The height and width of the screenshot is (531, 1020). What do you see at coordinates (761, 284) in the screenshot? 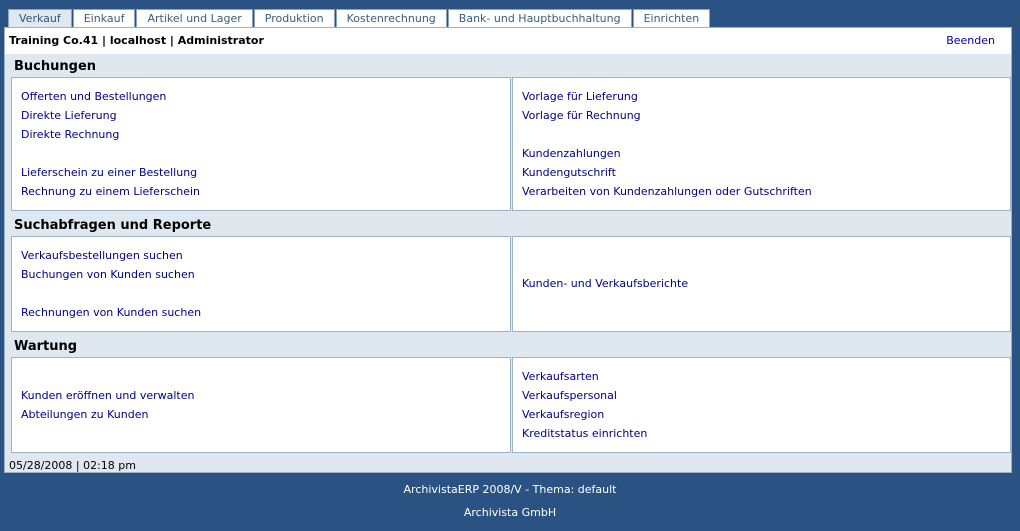
I see `suche-right-panel: Kunden- und Verkaufsberichte` at bounding box center [761, 284].